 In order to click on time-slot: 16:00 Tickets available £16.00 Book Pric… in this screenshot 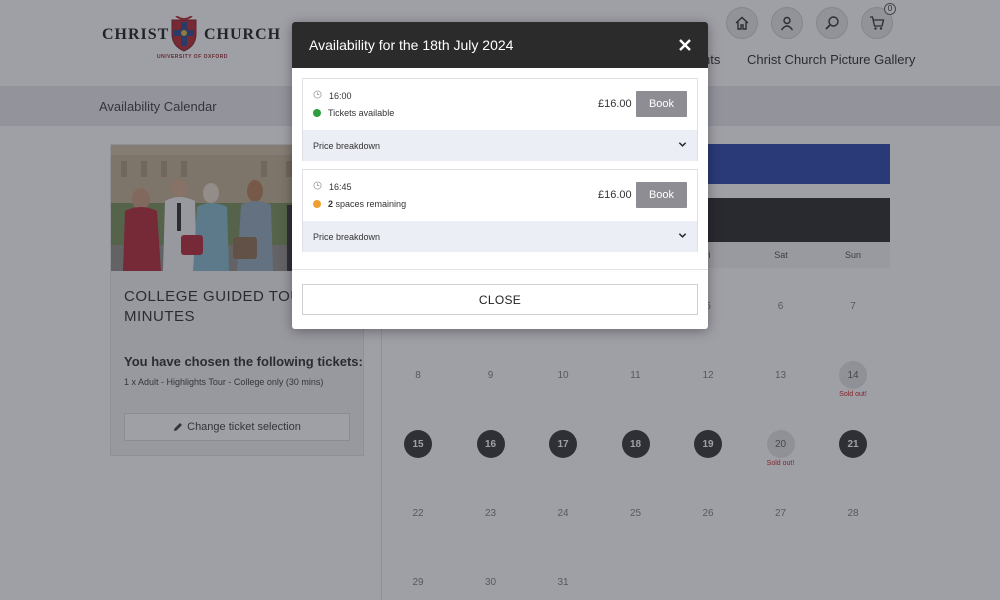, I will do `click(500, 119)`.